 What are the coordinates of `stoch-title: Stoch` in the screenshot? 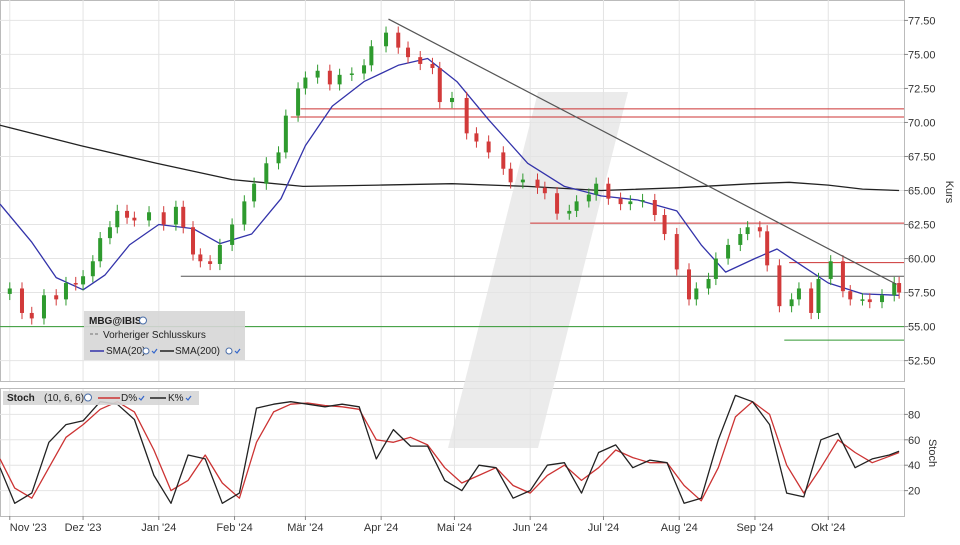 It's located at (21, 398).